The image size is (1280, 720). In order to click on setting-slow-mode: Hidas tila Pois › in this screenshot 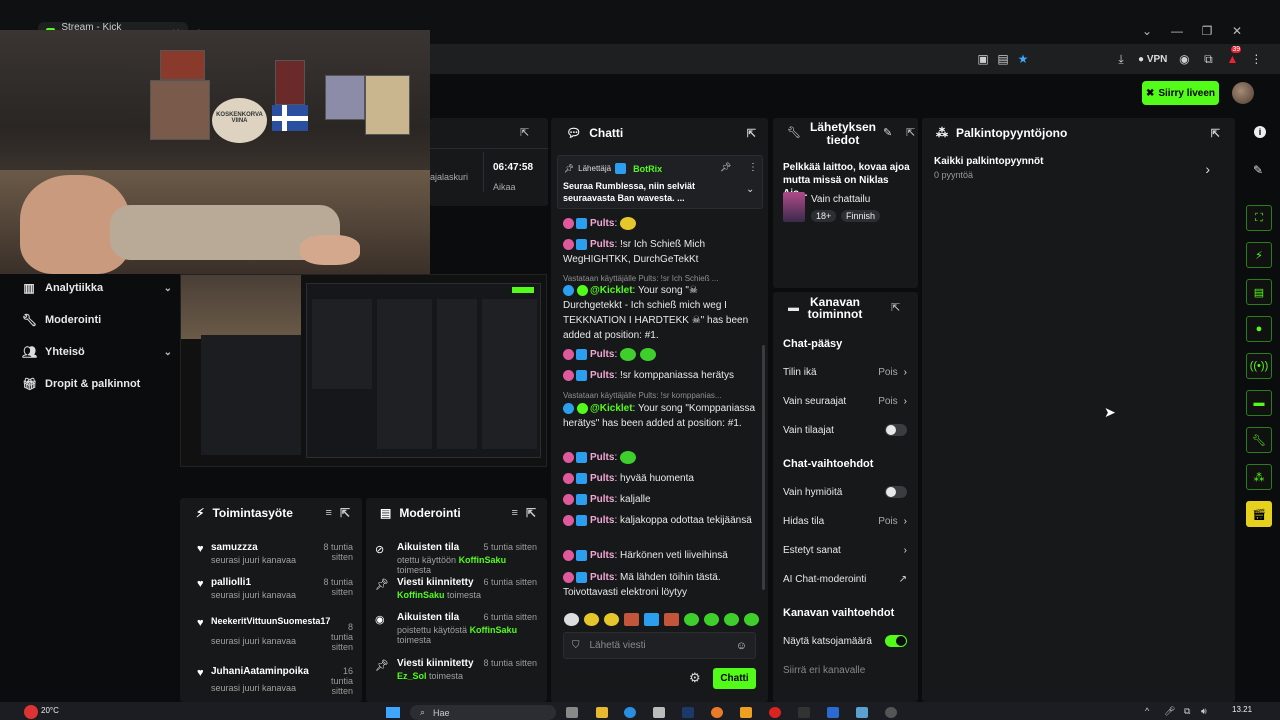, I will do `click(845, 521)`.